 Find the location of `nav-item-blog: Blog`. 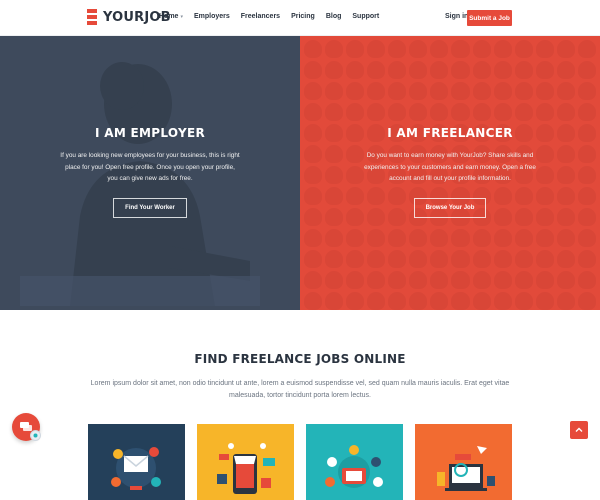

nav-item-blog: Blog is located at coordinates (334, 16).